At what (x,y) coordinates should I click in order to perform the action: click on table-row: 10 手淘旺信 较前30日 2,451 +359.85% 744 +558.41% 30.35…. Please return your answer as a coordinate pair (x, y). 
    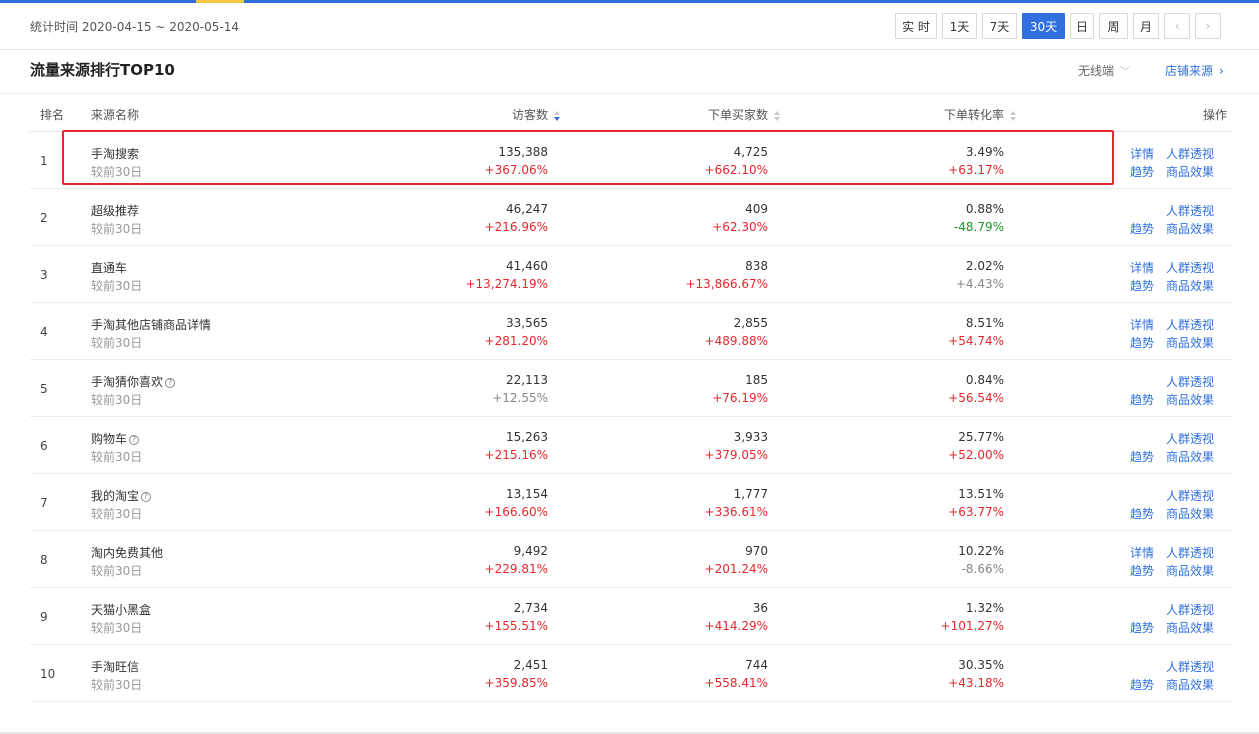
    Looking at the image, I should click on (631, 673).